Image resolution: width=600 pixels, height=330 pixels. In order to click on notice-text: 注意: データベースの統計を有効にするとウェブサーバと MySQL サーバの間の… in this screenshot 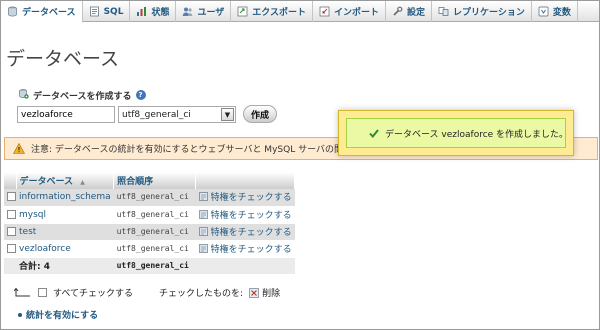, I will do `click(200, 150)`.